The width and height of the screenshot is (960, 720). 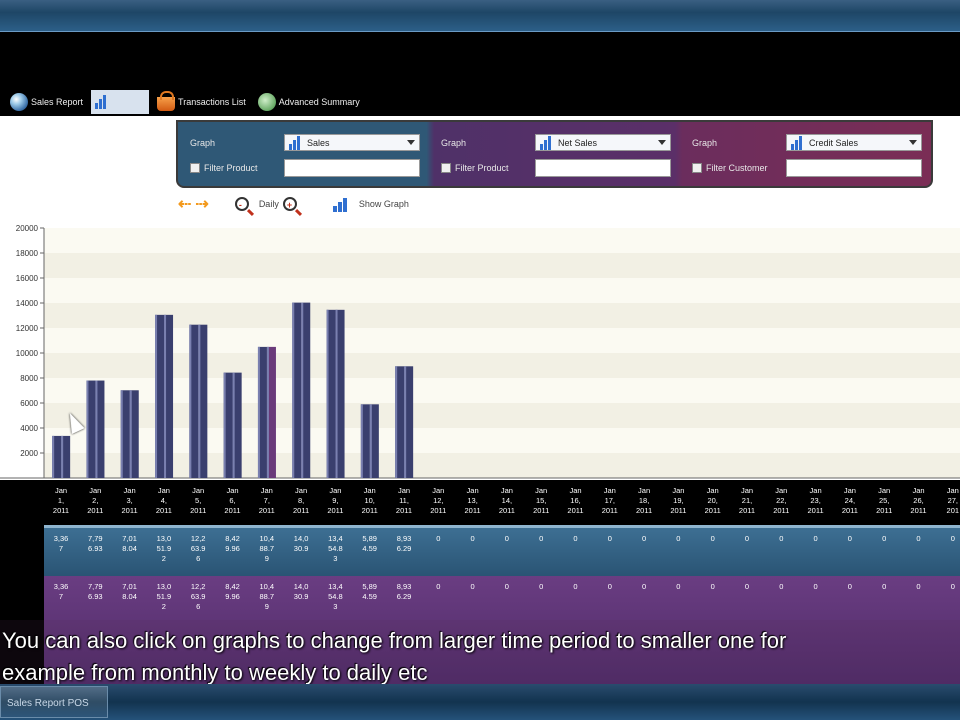 What do you see at coordinates (404, 543) in the screenshot?
I see `sales-value-cell: 8,93 6.29` at bounding box center [404, 543].